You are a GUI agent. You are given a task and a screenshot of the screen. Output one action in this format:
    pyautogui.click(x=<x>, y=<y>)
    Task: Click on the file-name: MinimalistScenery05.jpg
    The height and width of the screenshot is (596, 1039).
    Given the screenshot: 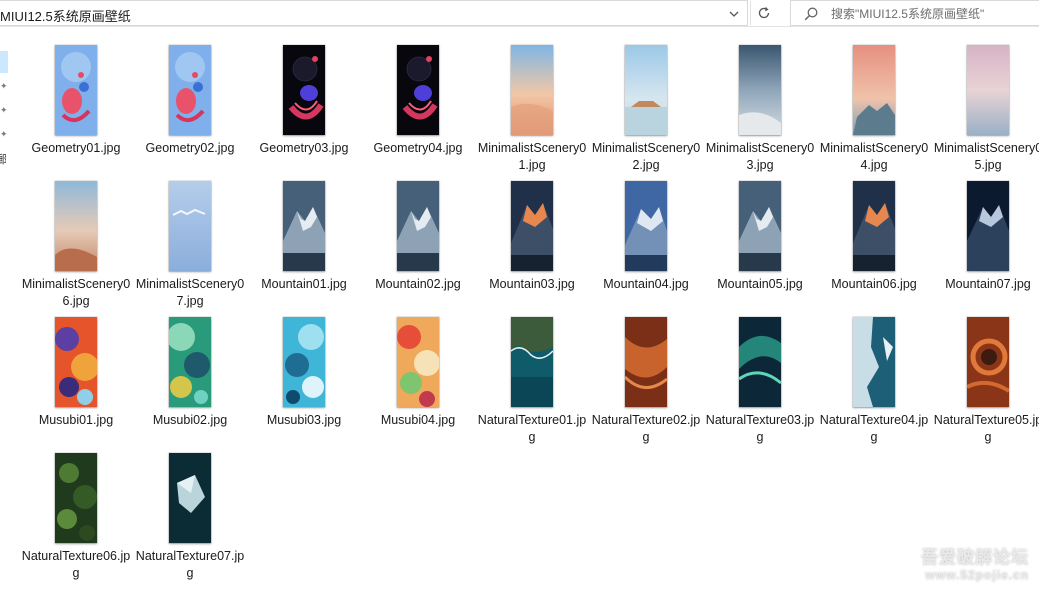 What is the action you would take?
    pyautogui.click(x=986, y=156)
    